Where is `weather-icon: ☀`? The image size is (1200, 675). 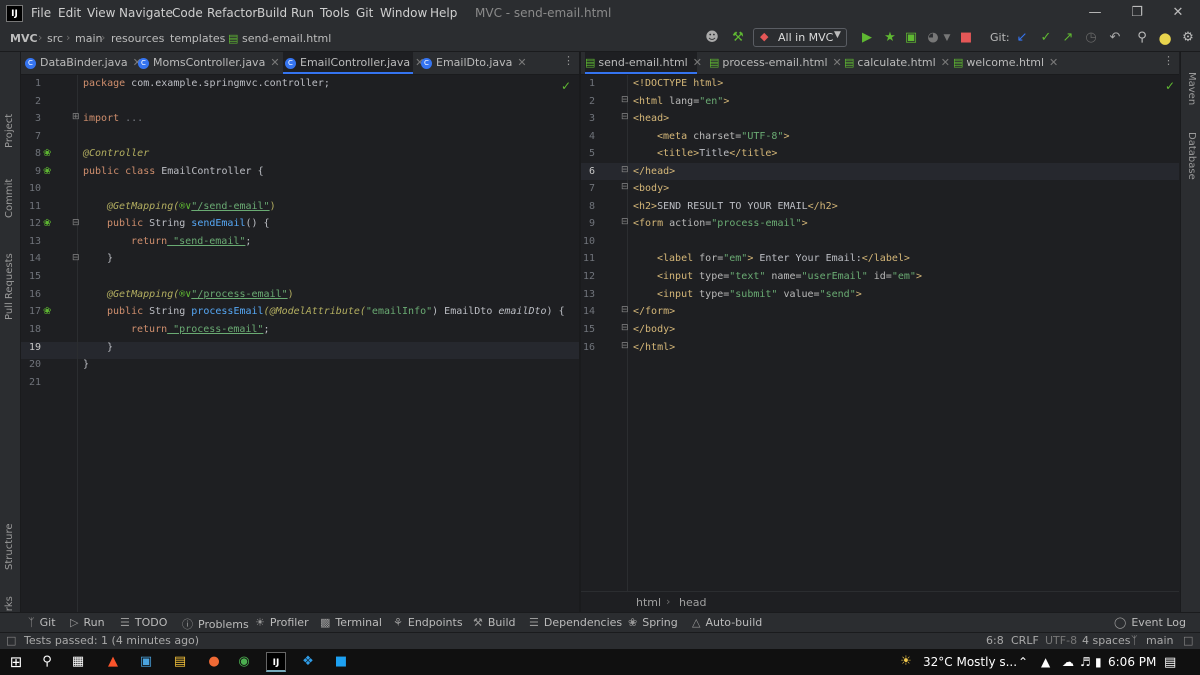 weather-icon: ☀ is located at coordinates (906, 662).